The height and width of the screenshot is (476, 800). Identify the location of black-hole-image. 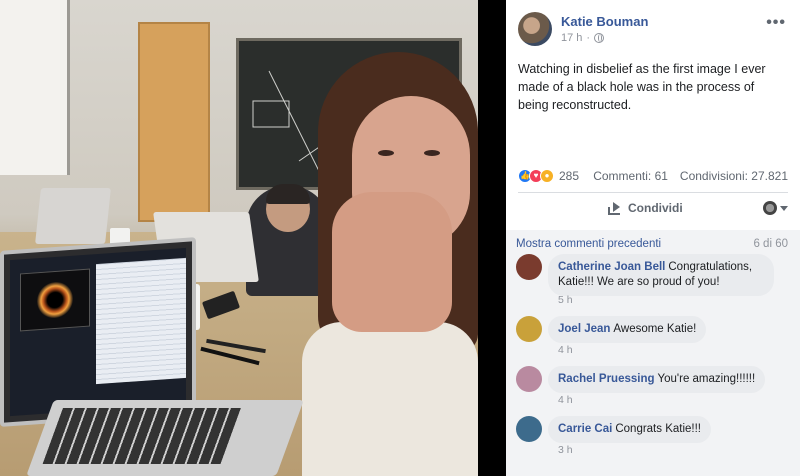
(55, 300).